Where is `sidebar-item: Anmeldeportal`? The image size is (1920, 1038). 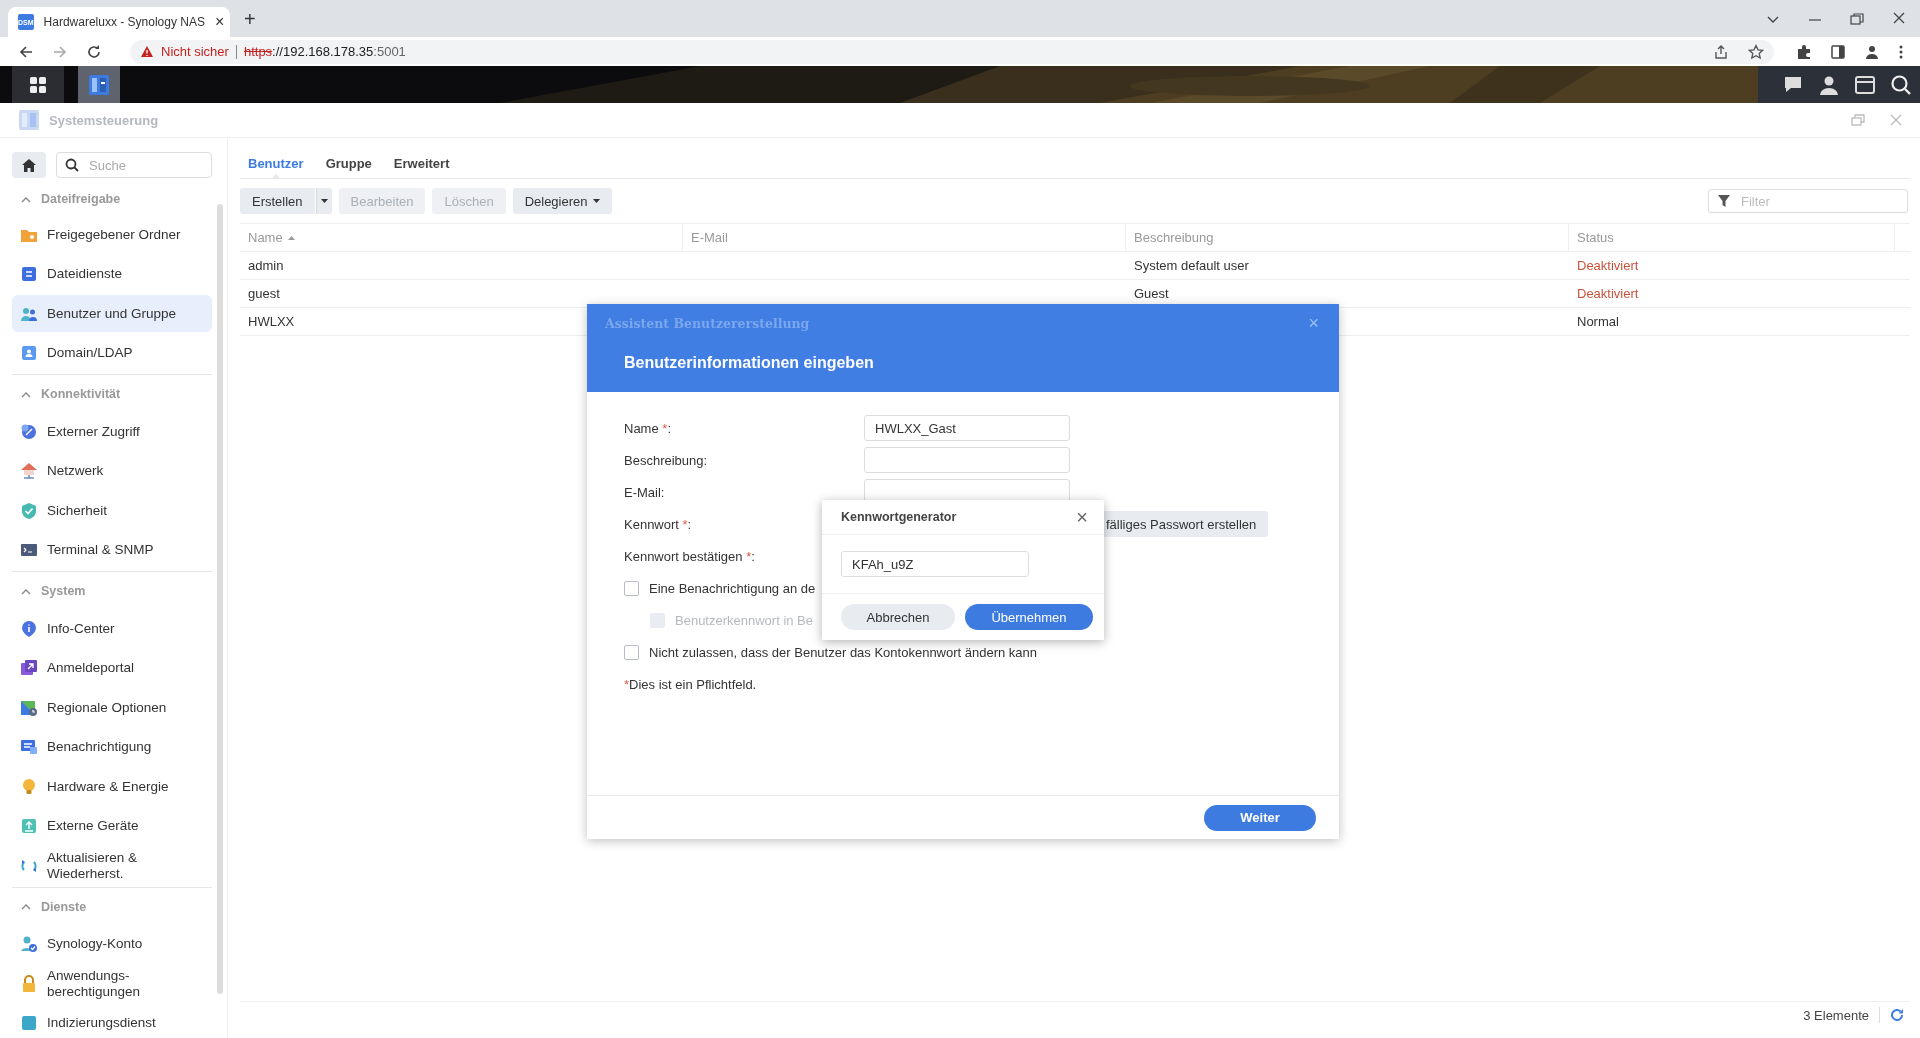
sidebar-item: Anmeldeportal is located at coordinates (112, 668).